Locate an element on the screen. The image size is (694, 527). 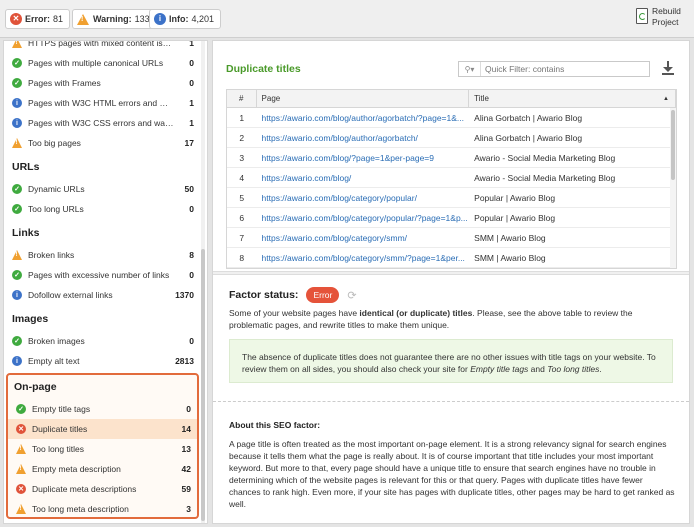
sidebar-scrollbar is located at coordinates (203, 282).